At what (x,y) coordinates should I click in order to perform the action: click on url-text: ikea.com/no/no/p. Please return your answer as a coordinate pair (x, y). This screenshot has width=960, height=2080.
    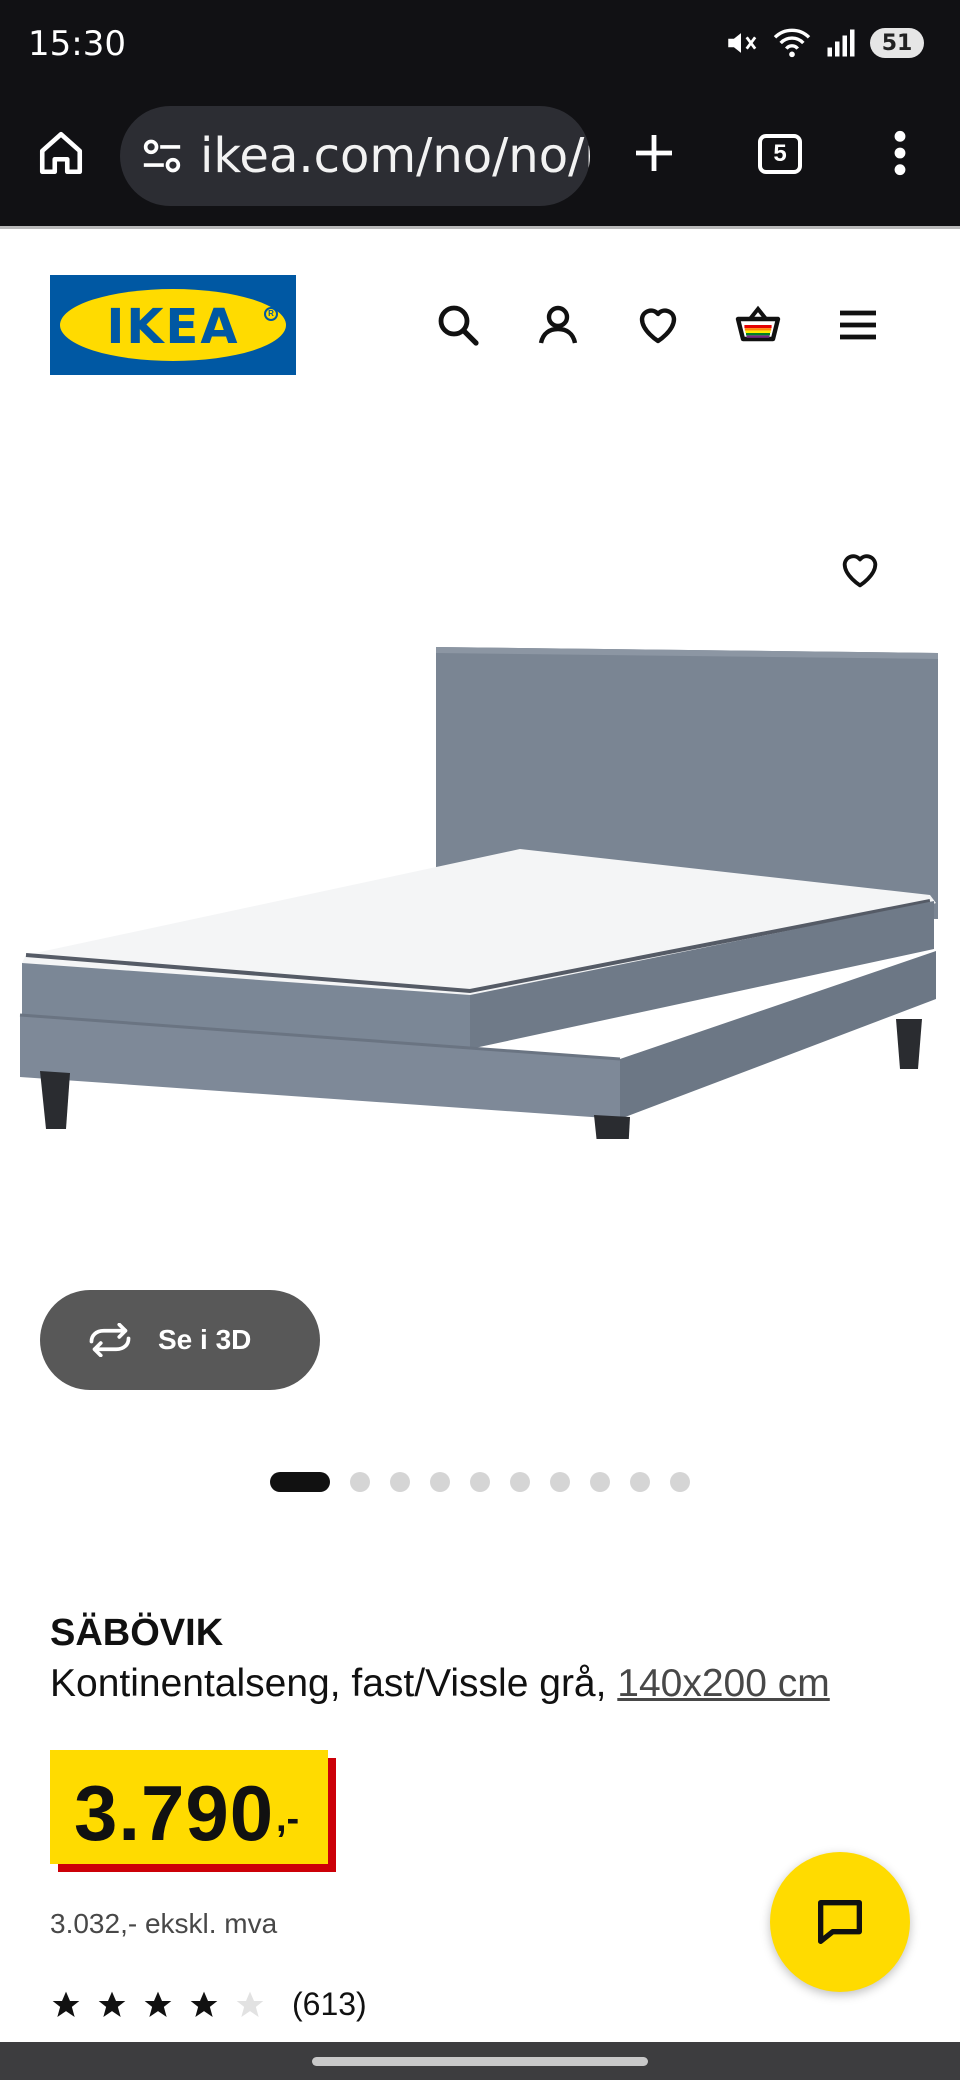
    Looking at the image, I should click on (395, 156).